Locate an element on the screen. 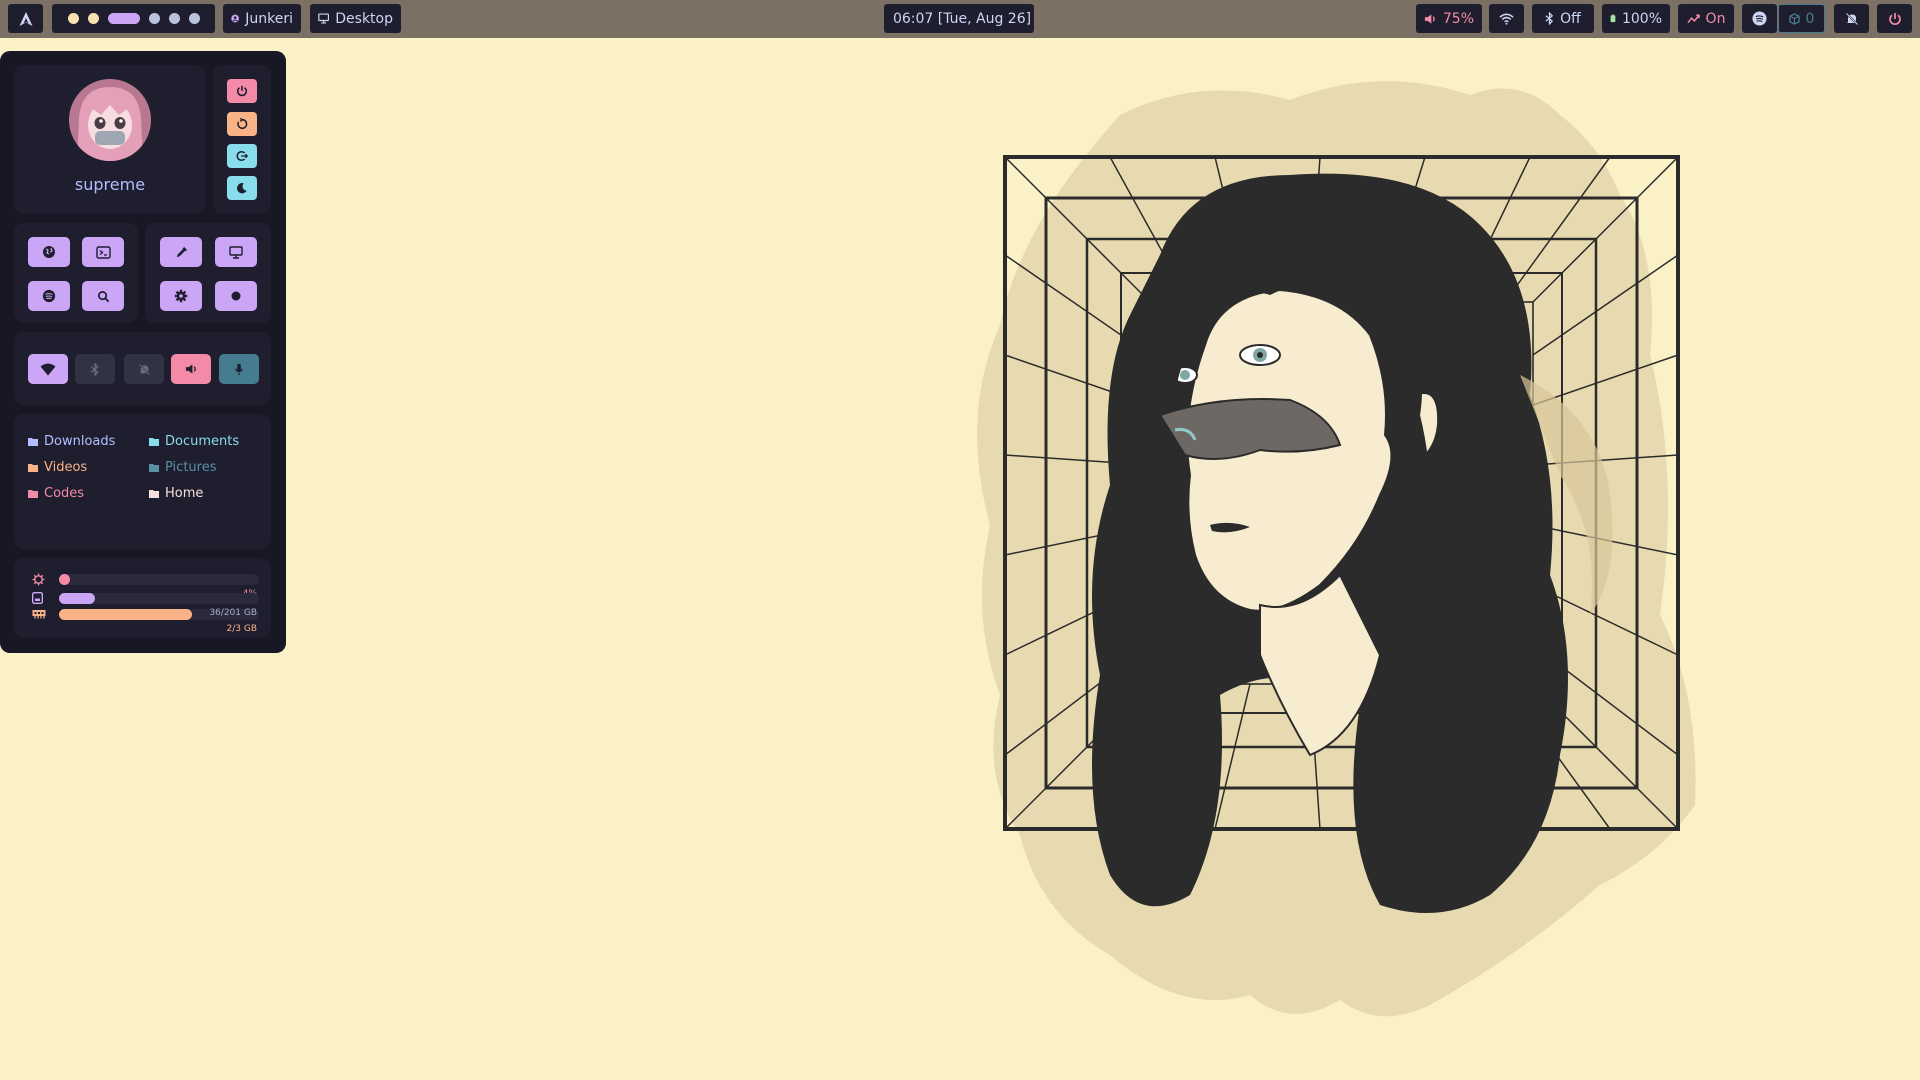 This screenshot has height=1080, width=1920. folder-pictures: Pictures is located at coordinates (182, 467).